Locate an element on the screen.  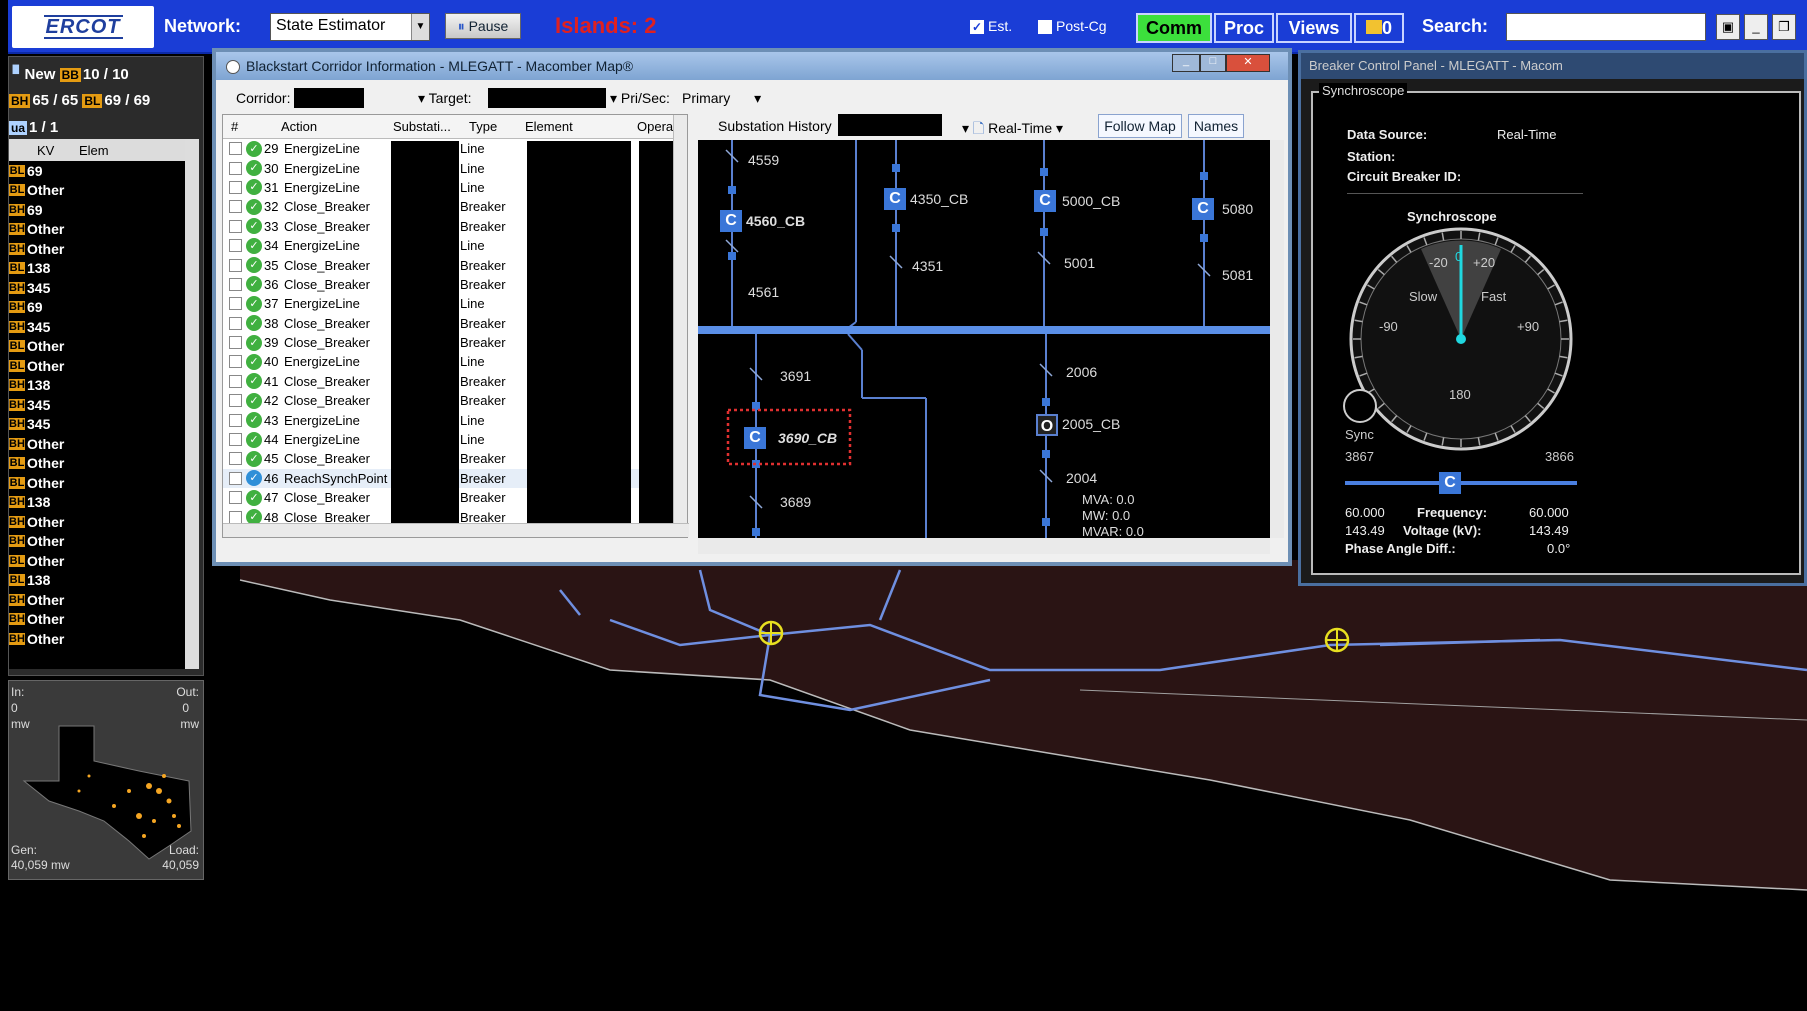
tab-views: Views is located at coordinates (1314, 28).